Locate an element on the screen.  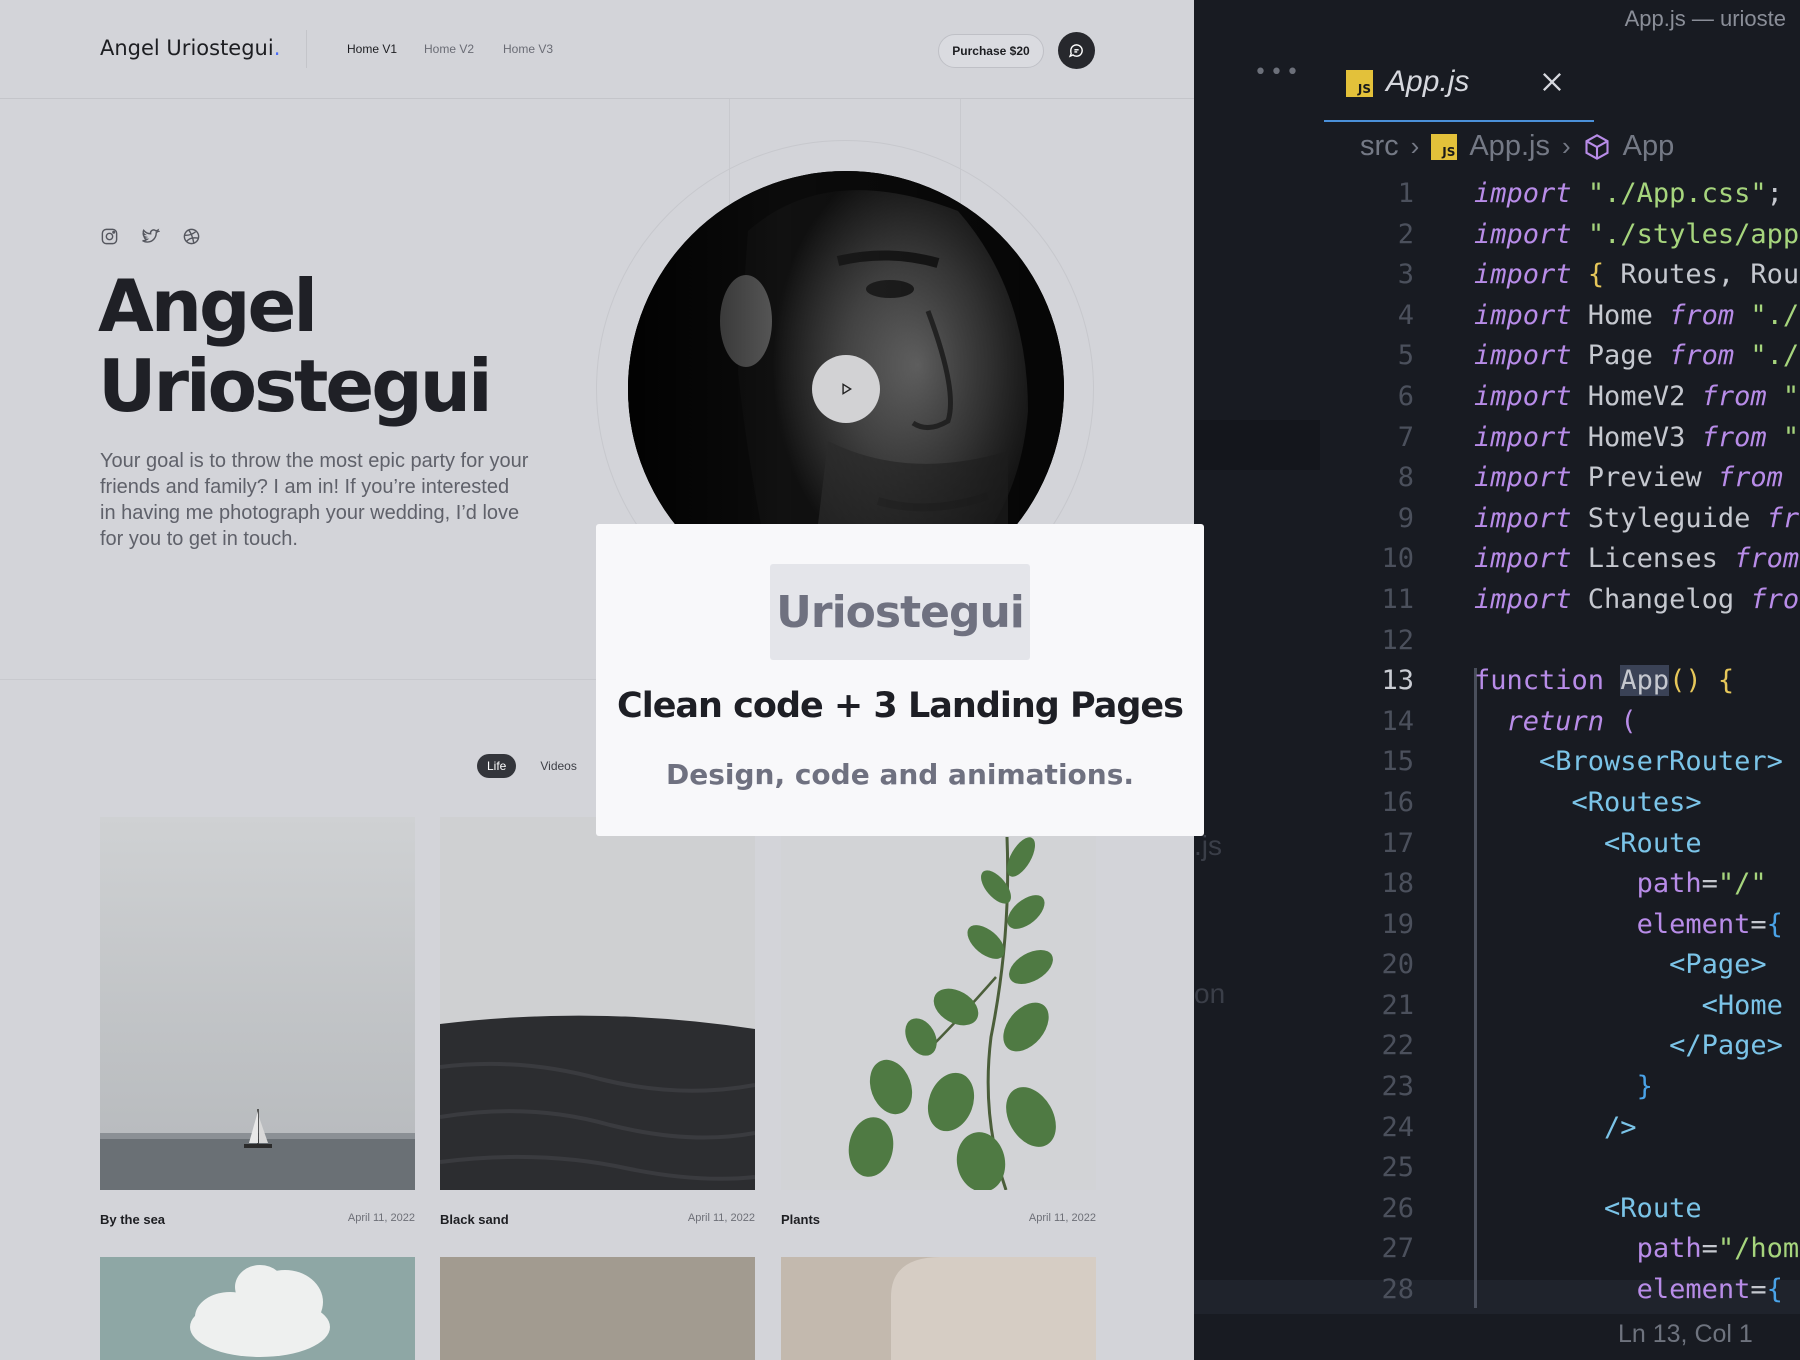
card-title: By the sea is located at coordinates (133, 1219).